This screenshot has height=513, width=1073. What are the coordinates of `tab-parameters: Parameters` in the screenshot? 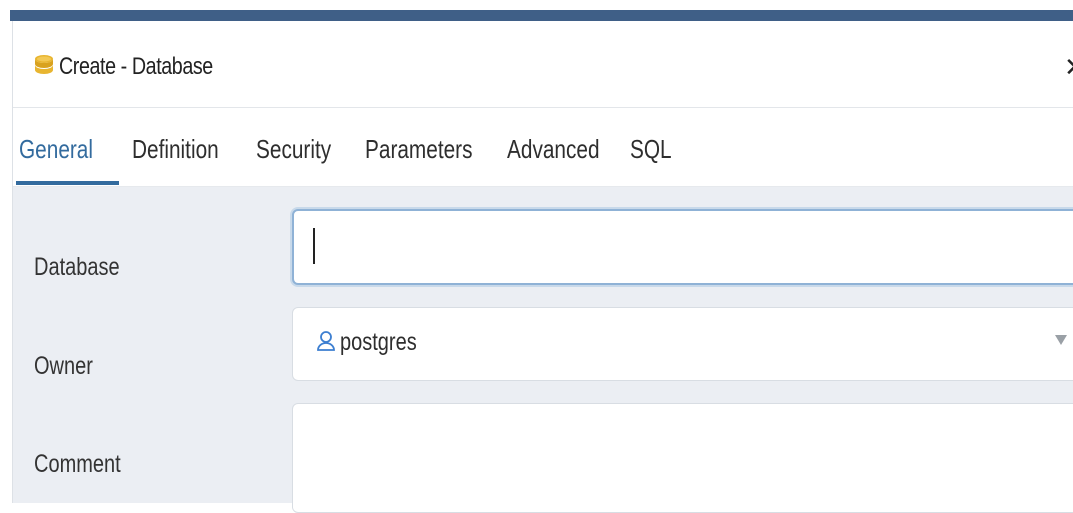 It's located at (419, 149).